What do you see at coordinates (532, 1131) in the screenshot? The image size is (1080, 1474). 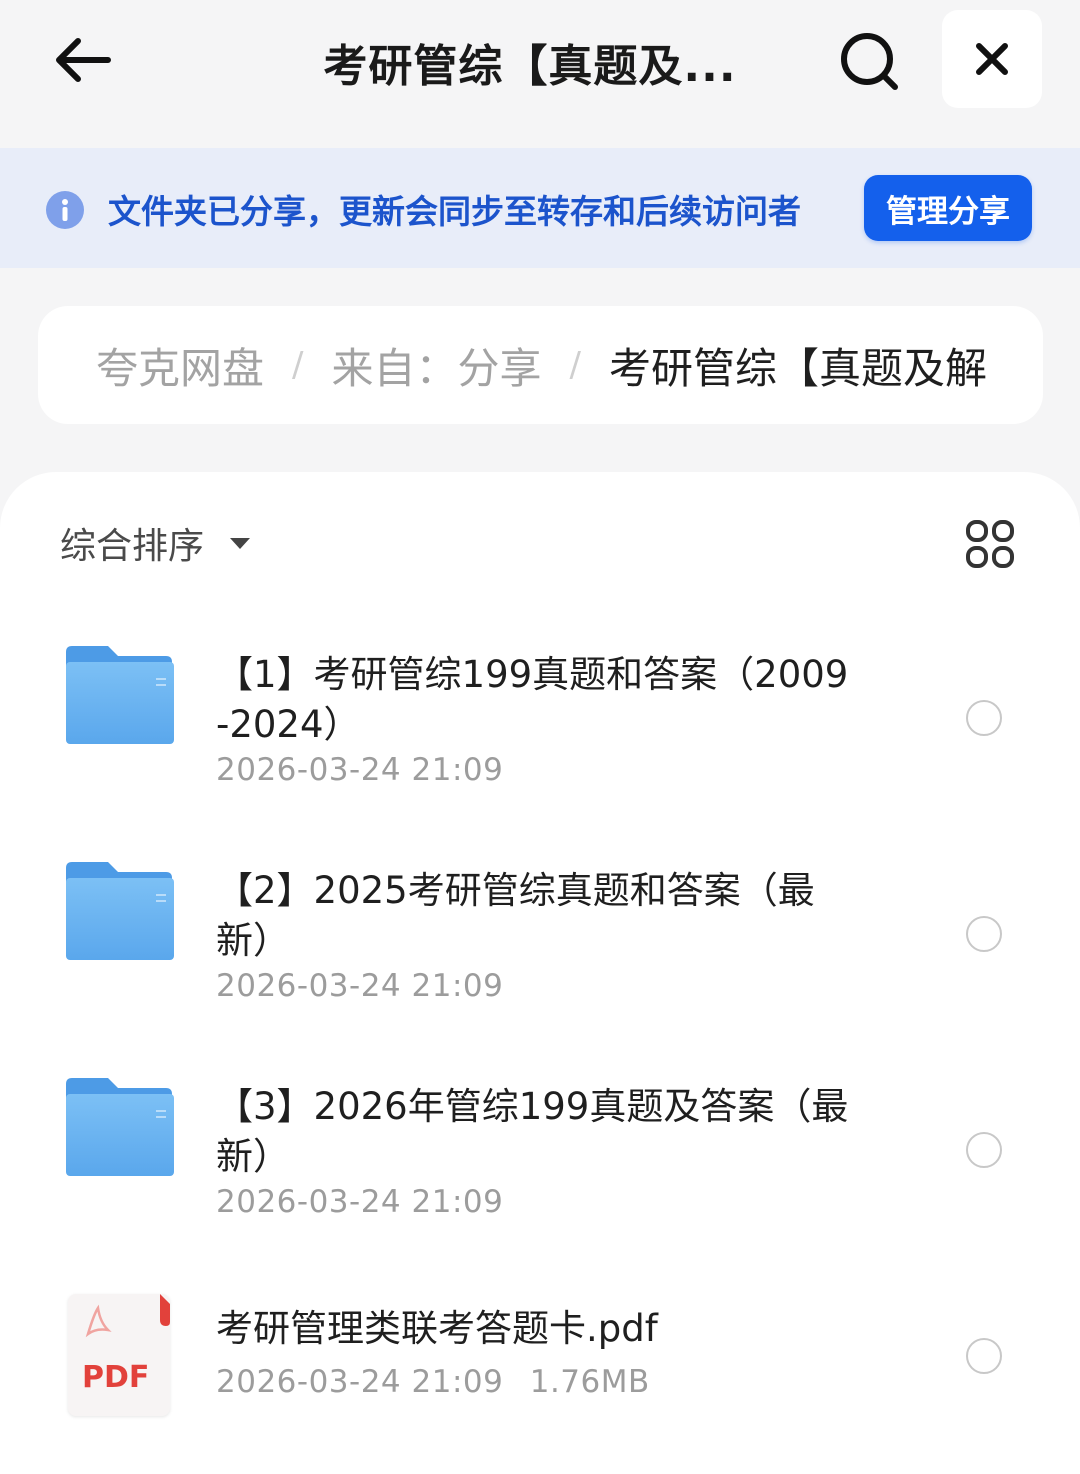 I see `file-name: 【3】2026年管综199真题及答案（最新）` at bounding box center [532, 1131].